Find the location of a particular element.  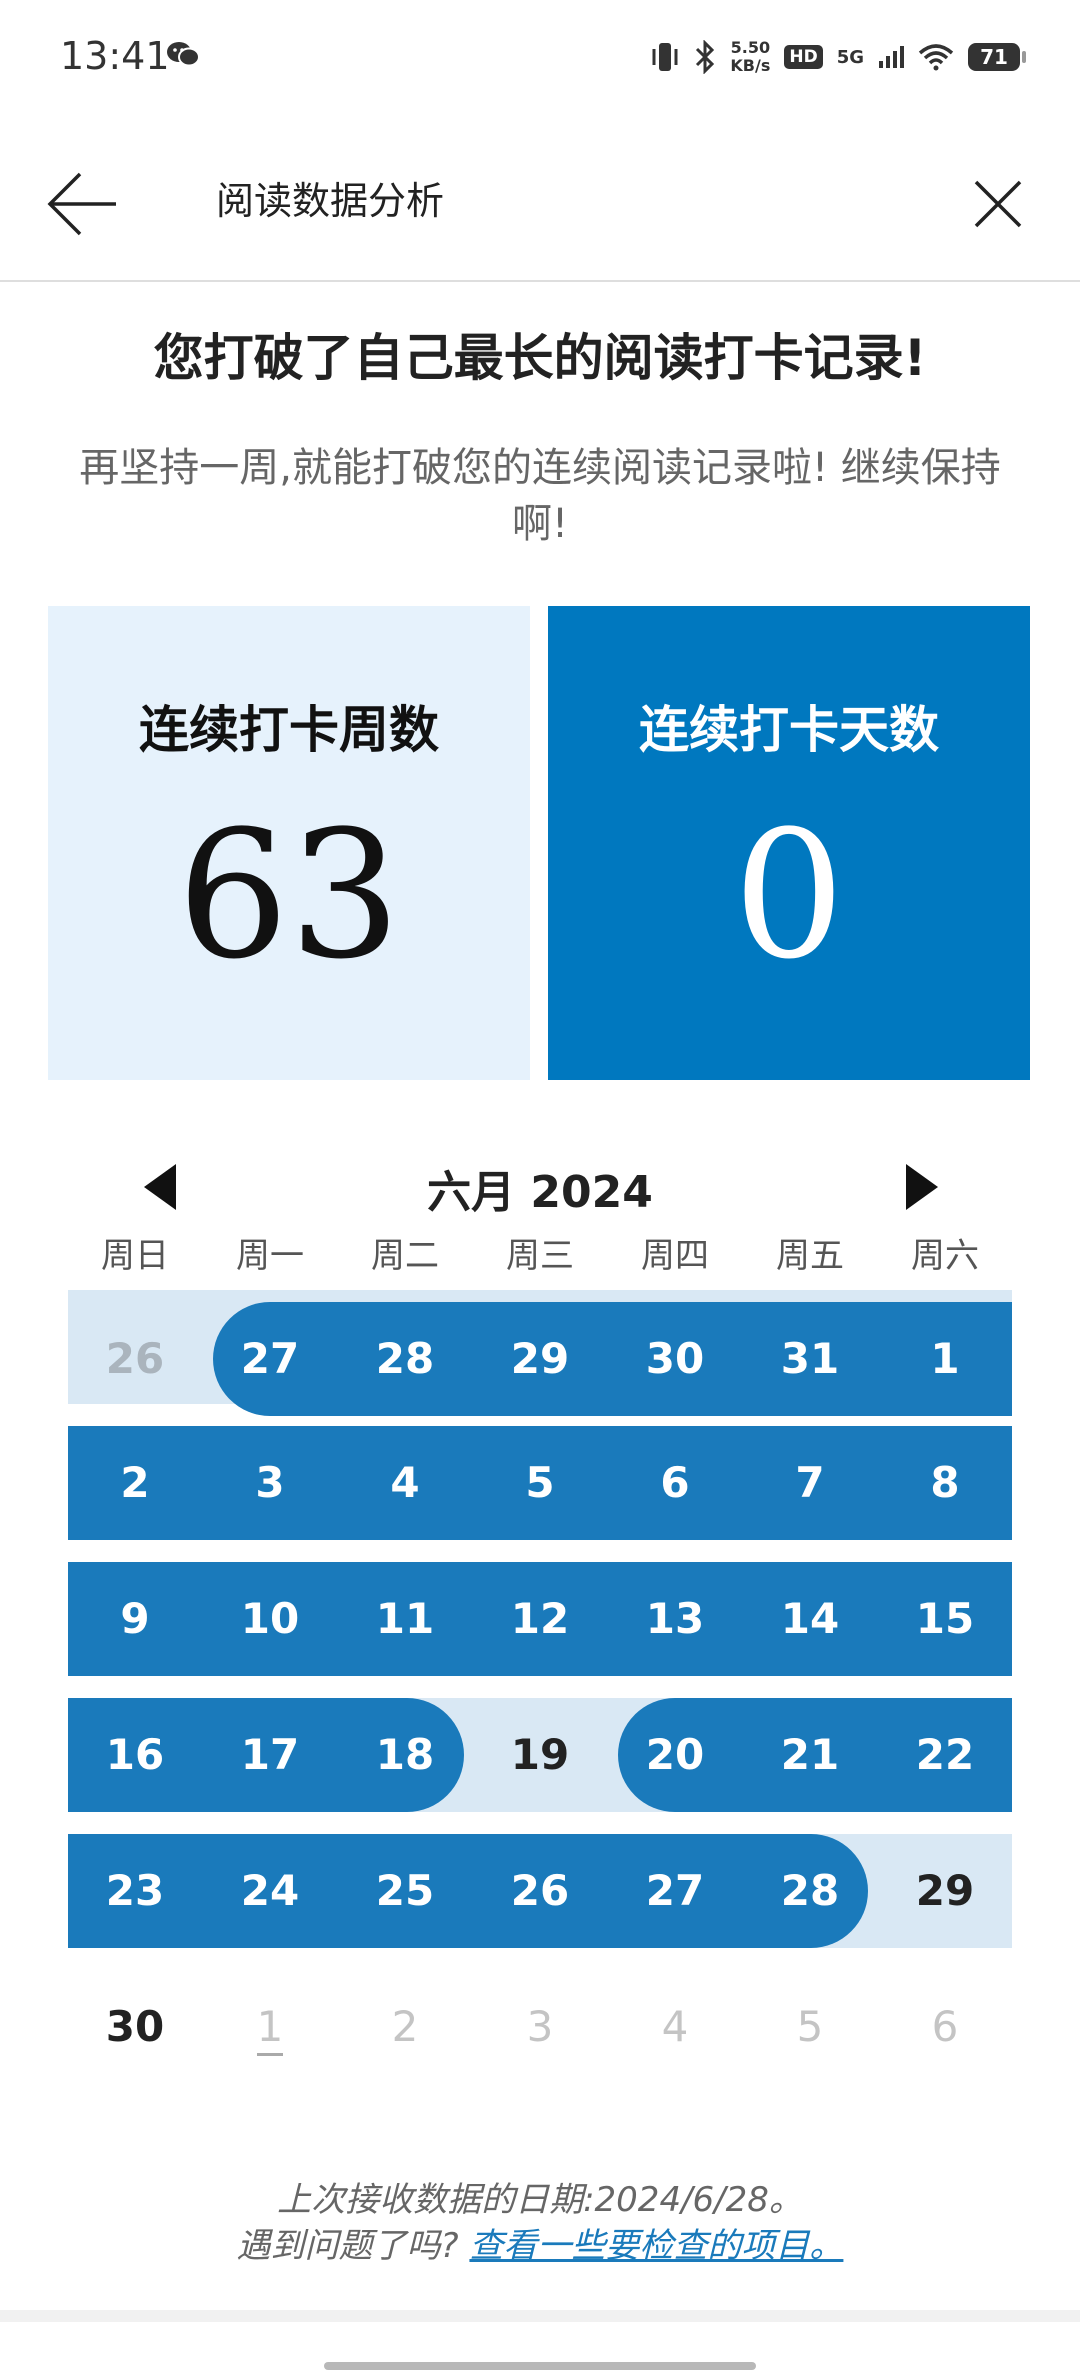

wechat-icon is located at coordinates (183, 54).